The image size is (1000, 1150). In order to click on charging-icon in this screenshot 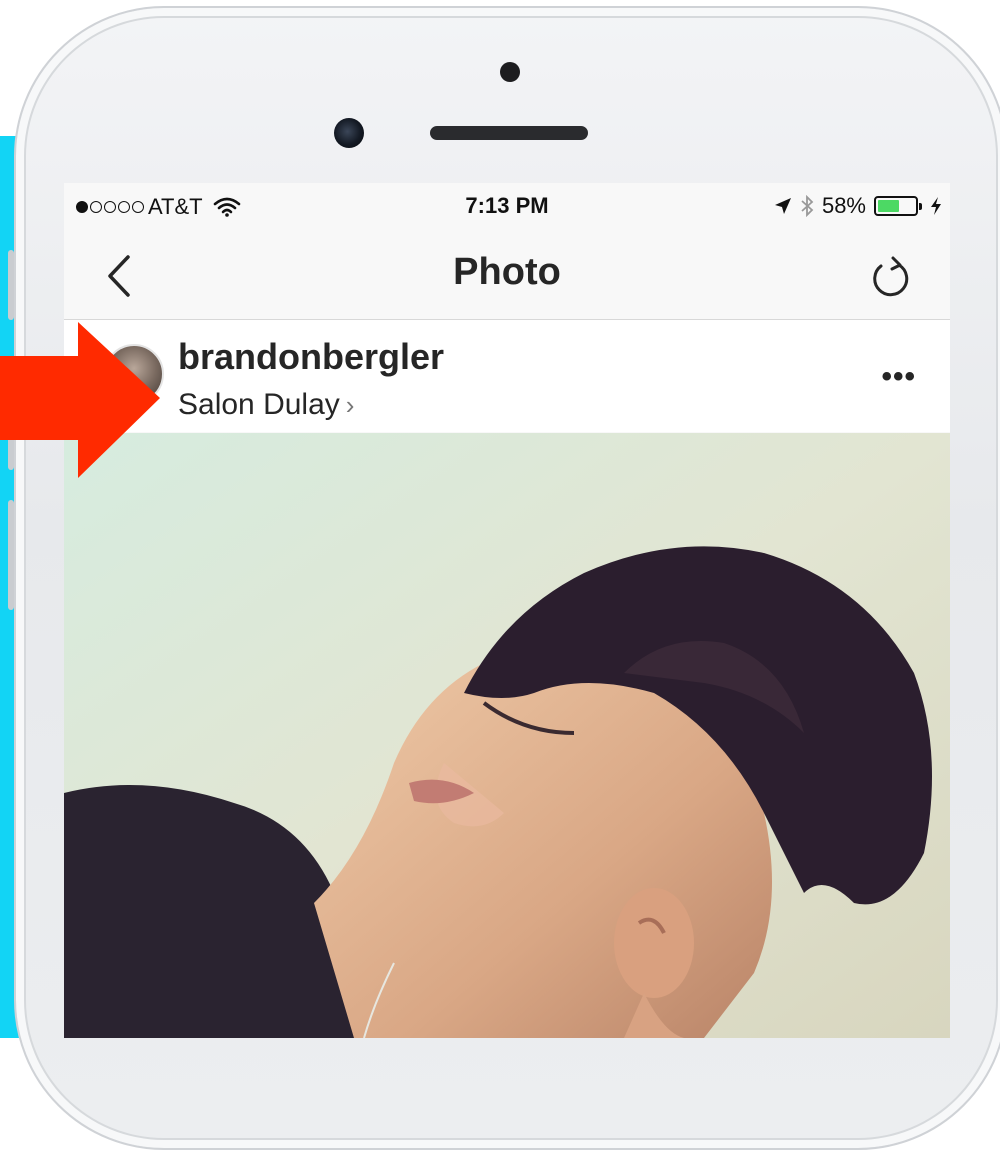, I will do `click(936, 206)`.